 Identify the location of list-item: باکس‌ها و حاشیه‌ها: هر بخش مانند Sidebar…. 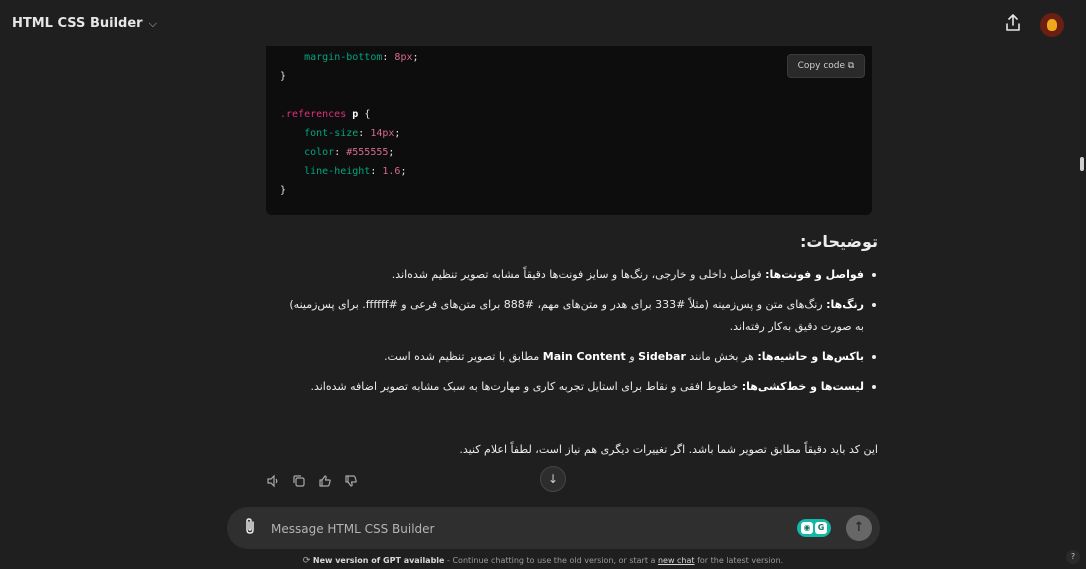
(580, 357).